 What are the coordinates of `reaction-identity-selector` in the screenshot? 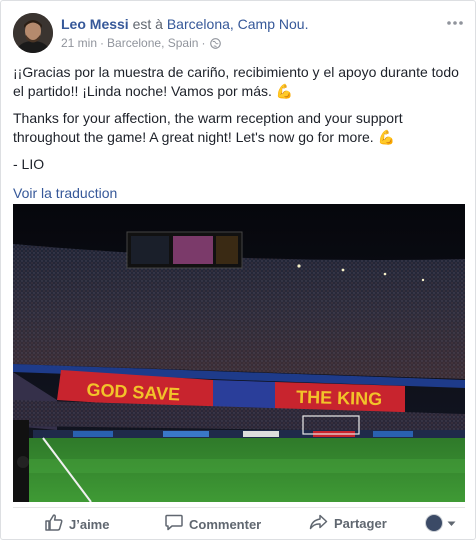 It's located at (440, 523).